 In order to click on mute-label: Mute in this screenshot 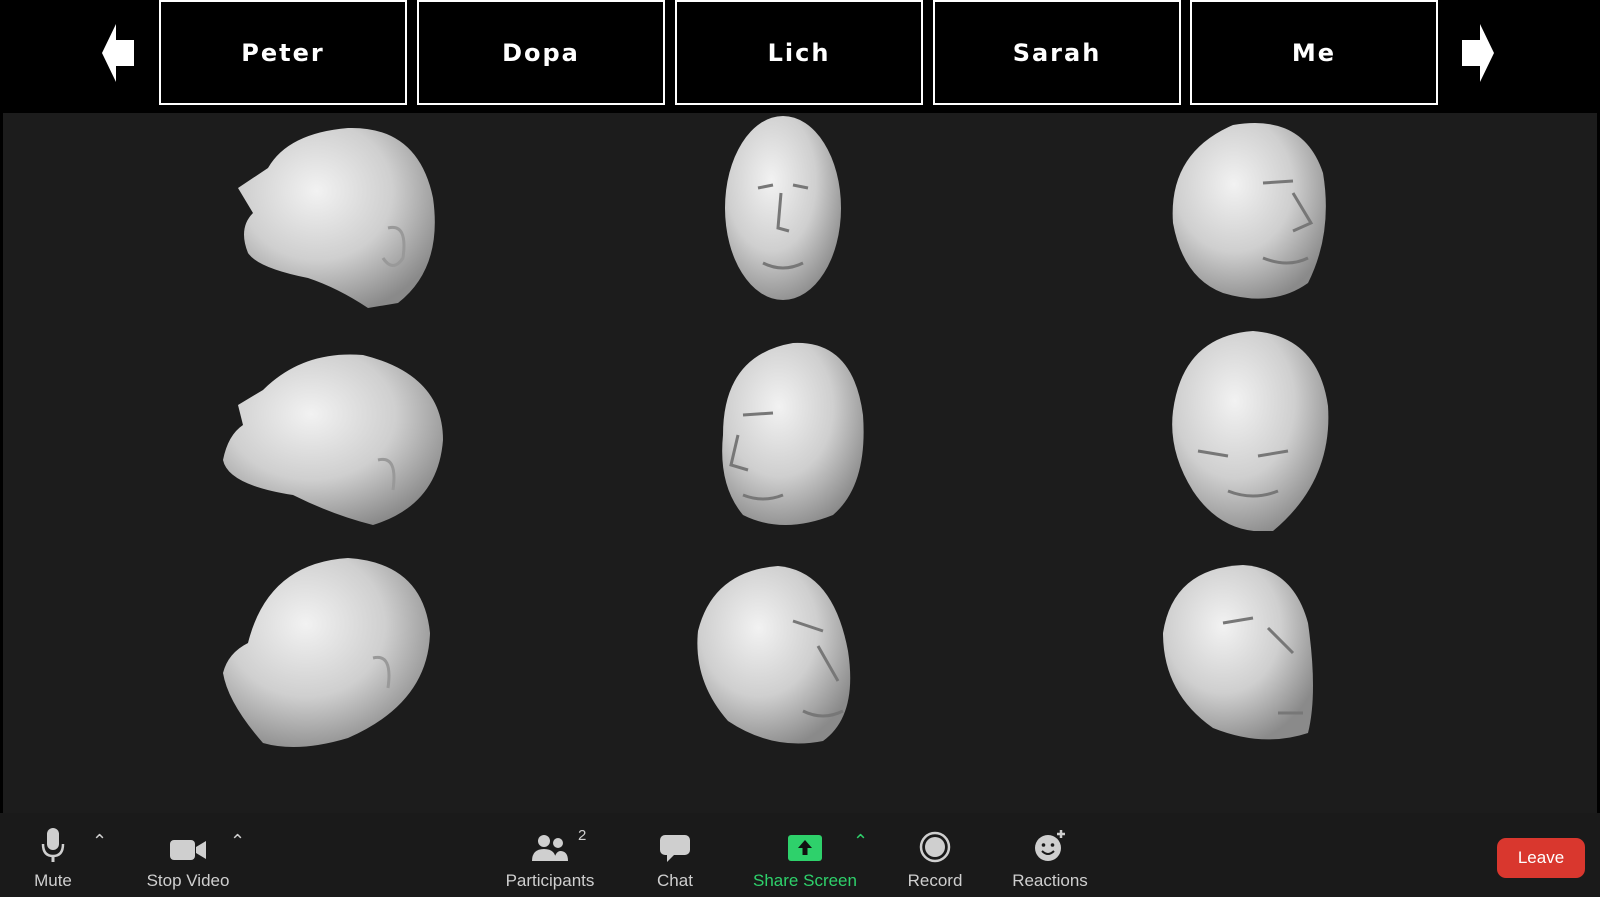, I will do `click(53, 880)`.